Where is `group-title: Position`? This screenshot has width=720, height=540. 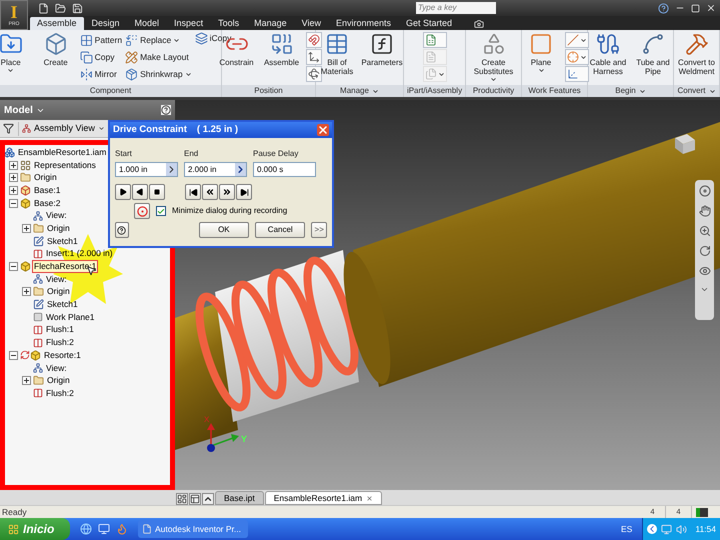
group-title: Position is located at coordinates (268, 91).